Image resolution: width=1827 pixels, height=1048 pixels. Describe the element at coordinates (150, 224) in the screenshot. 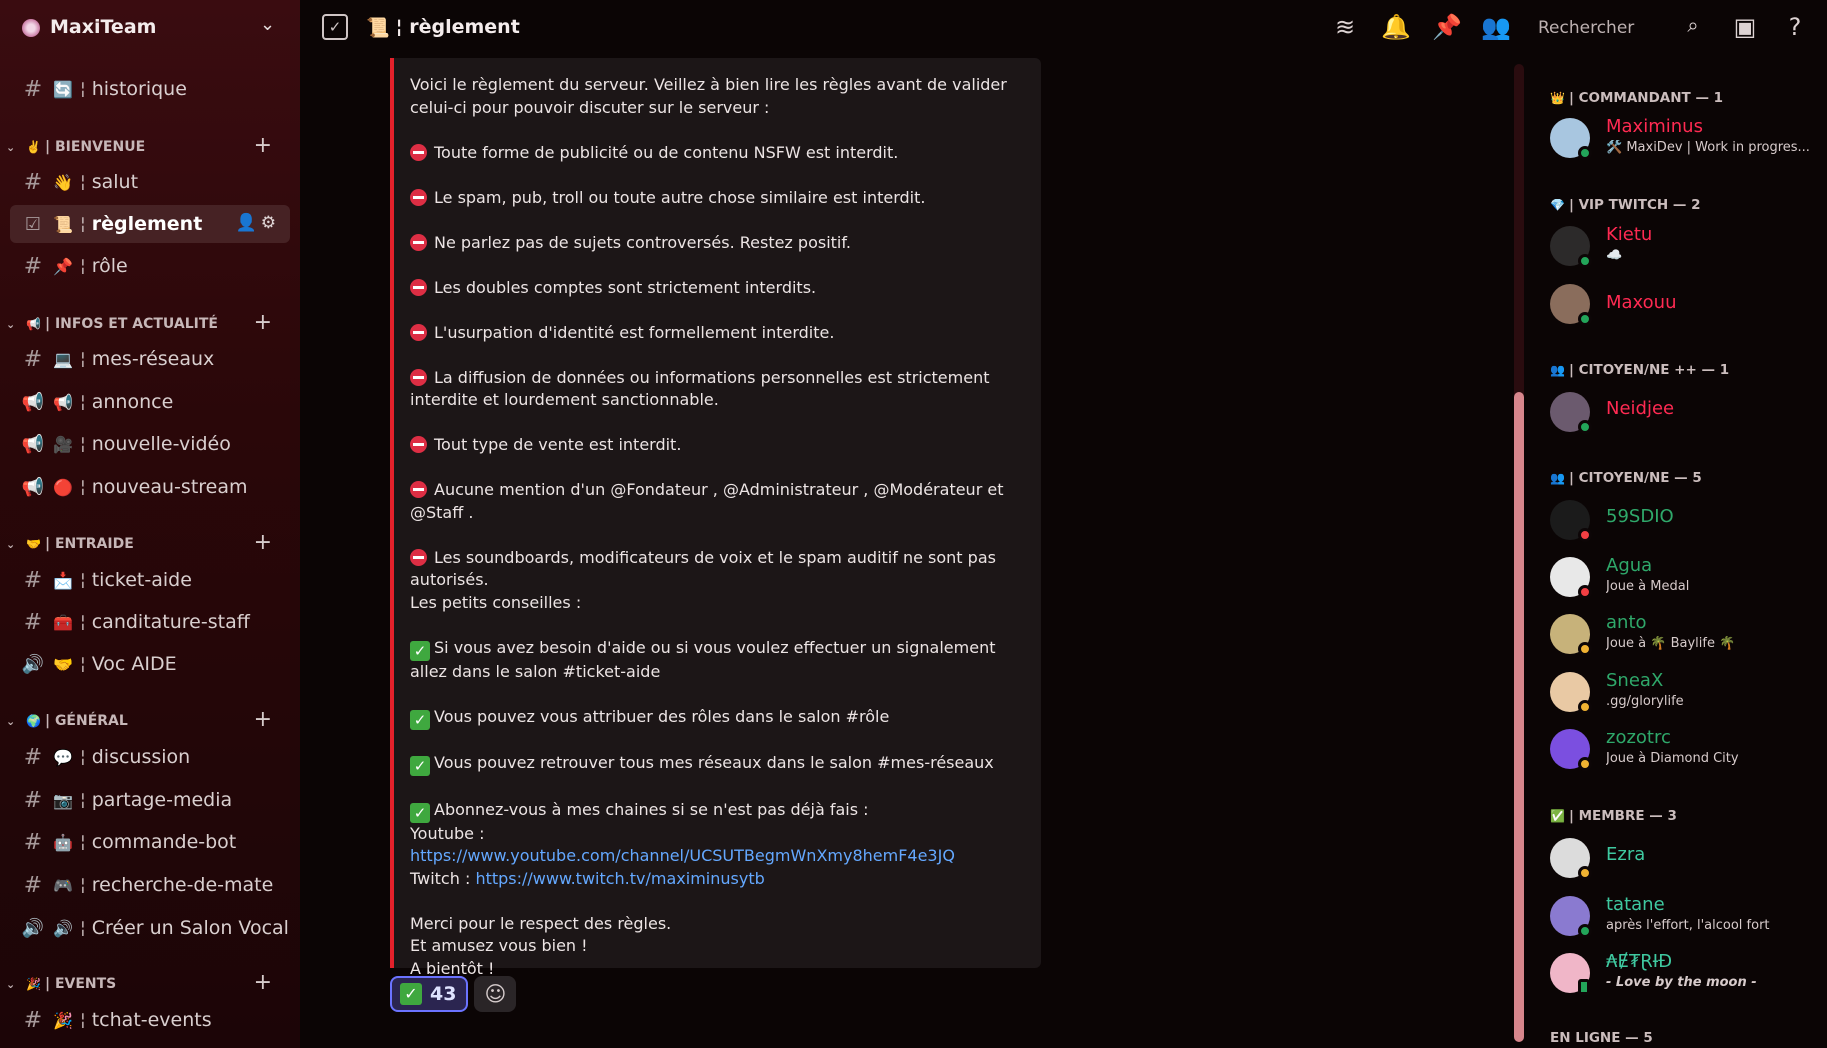

I see `channel-reglement: ☑ 📜 ¦ règlement 👤⚙` at that location.